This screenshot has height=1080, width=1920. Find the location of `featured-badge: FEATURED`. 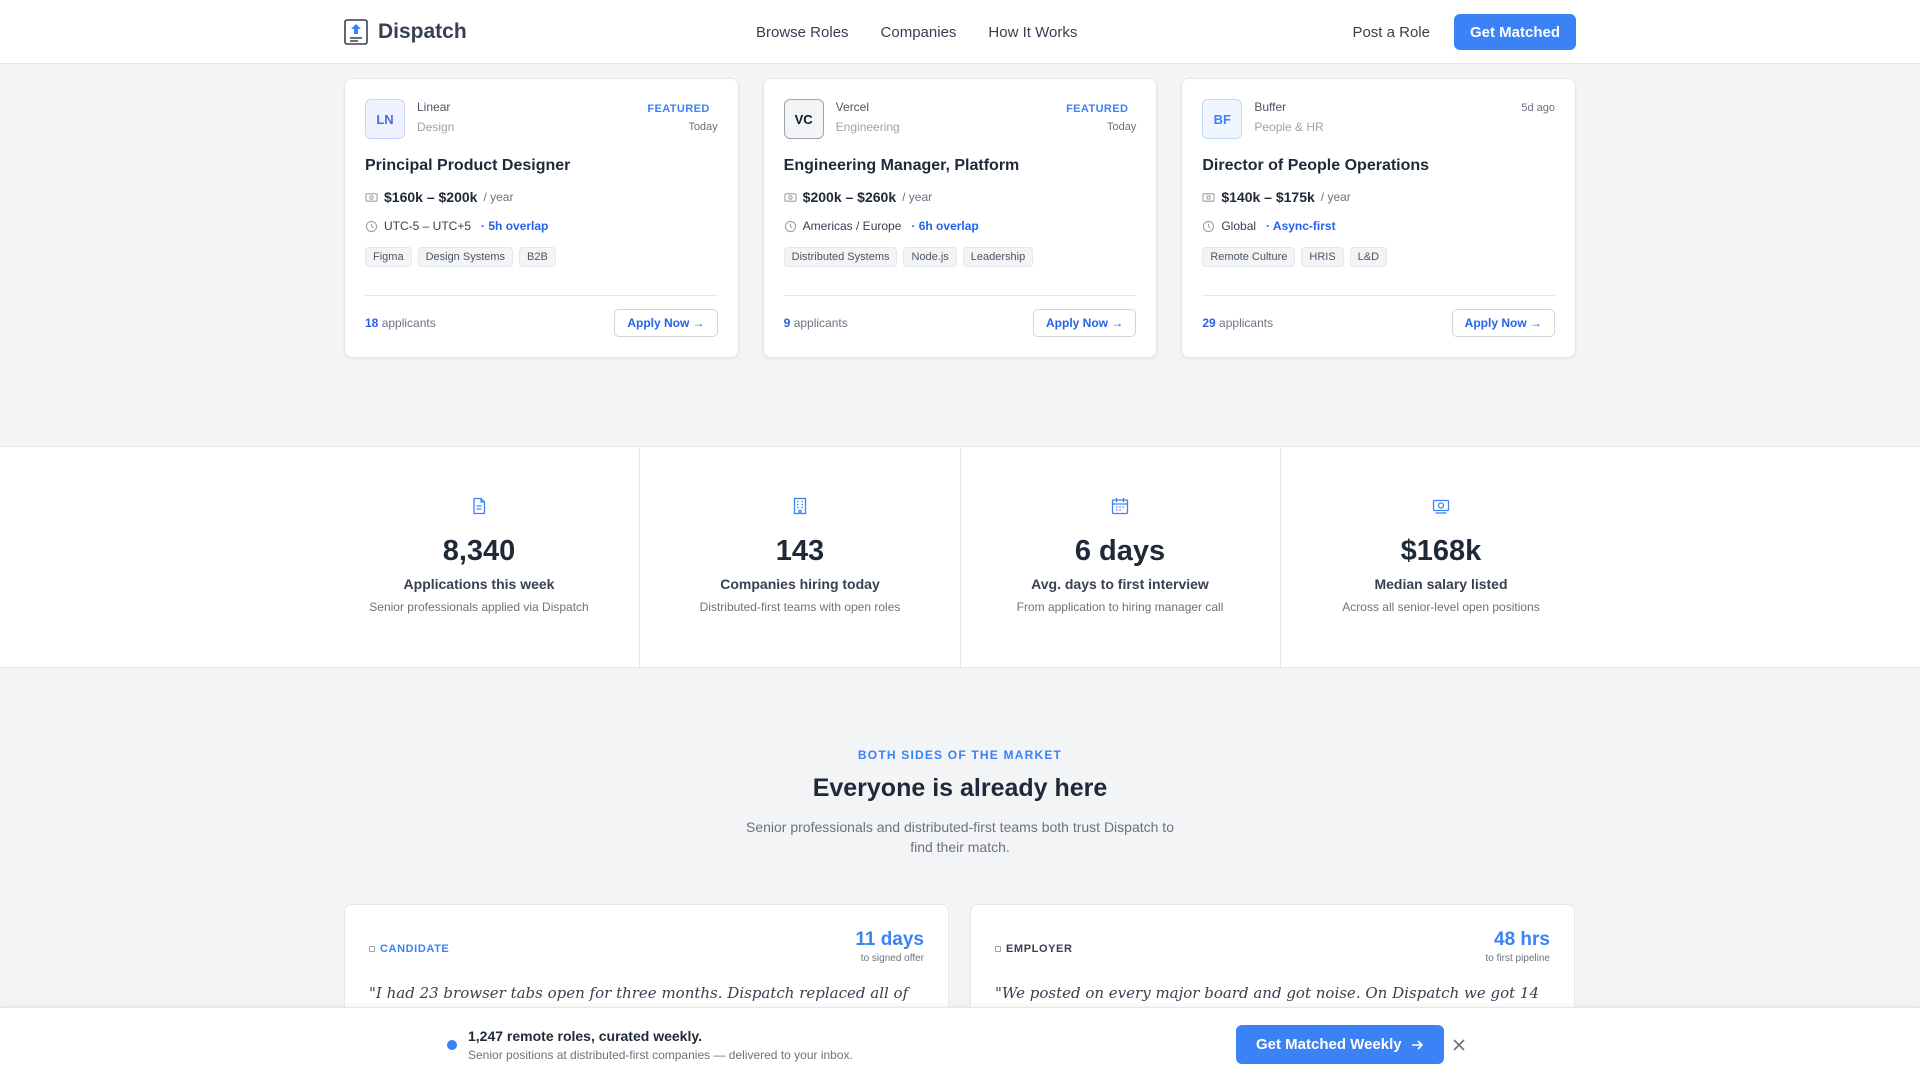

featured-badge: FEATURED is located at coordinates (1097, 109).